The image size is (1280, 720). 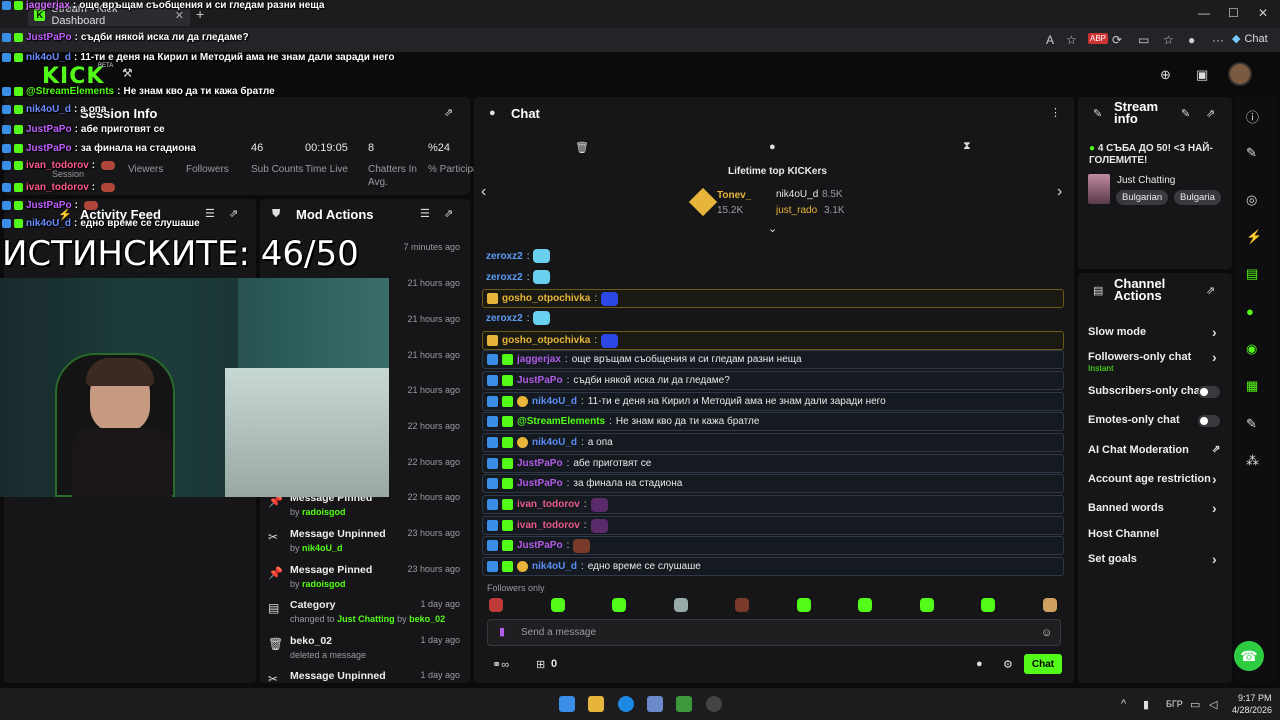 What do you see at coordinates (714, 704) in the screenshot?
I see `obs-icon` at bounding box center [714, 704].